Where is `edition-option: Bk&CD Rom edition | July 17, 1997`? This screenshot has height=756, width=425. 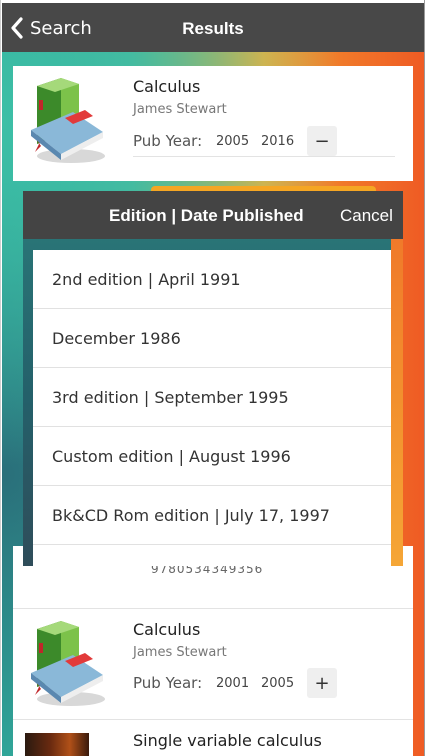 edition-option: Bk&CD Rom edition | July 17, 1997 is located at coordinates (212, 515).